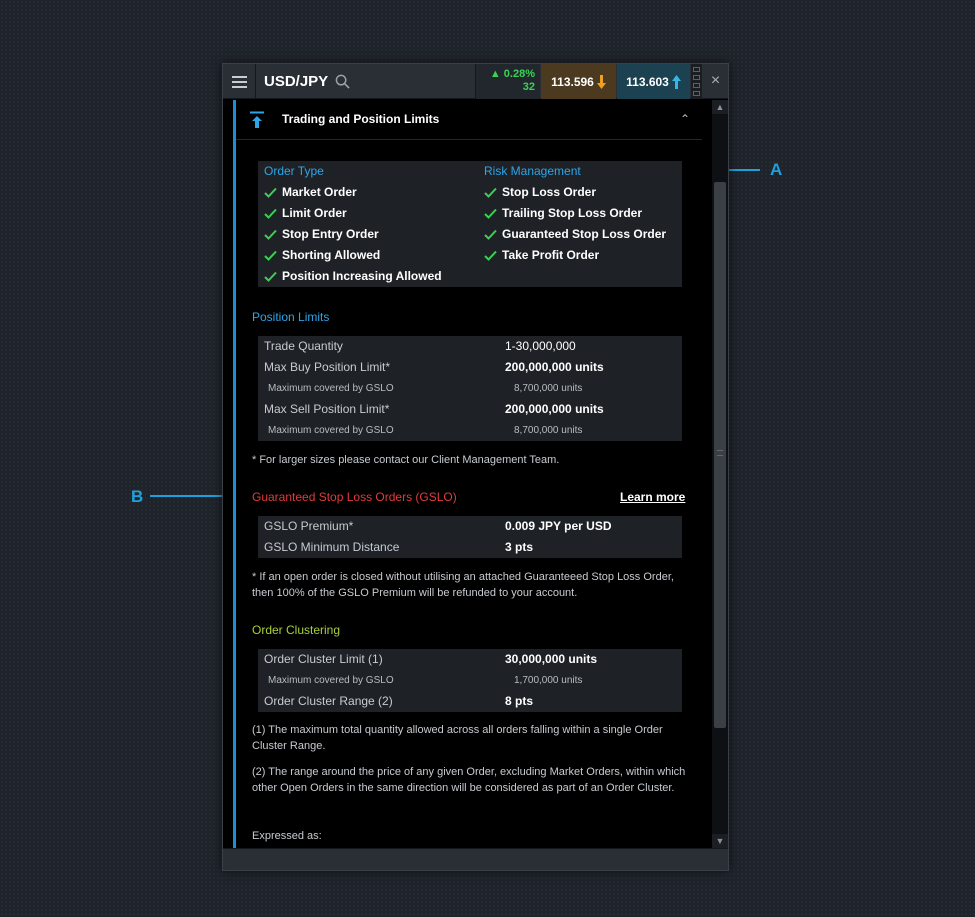  What do you see at coordinates (190, 496) in the screenshot?
I see `callout-b-line` at bounding box center [190, 496].